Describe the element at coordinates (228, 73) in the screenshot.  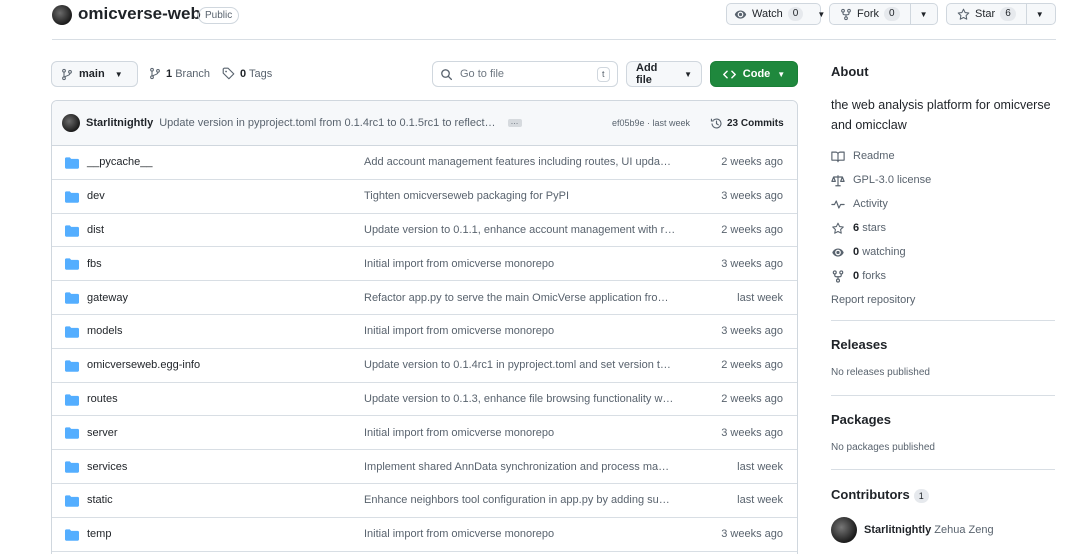
I see `tag-icon` at that location.